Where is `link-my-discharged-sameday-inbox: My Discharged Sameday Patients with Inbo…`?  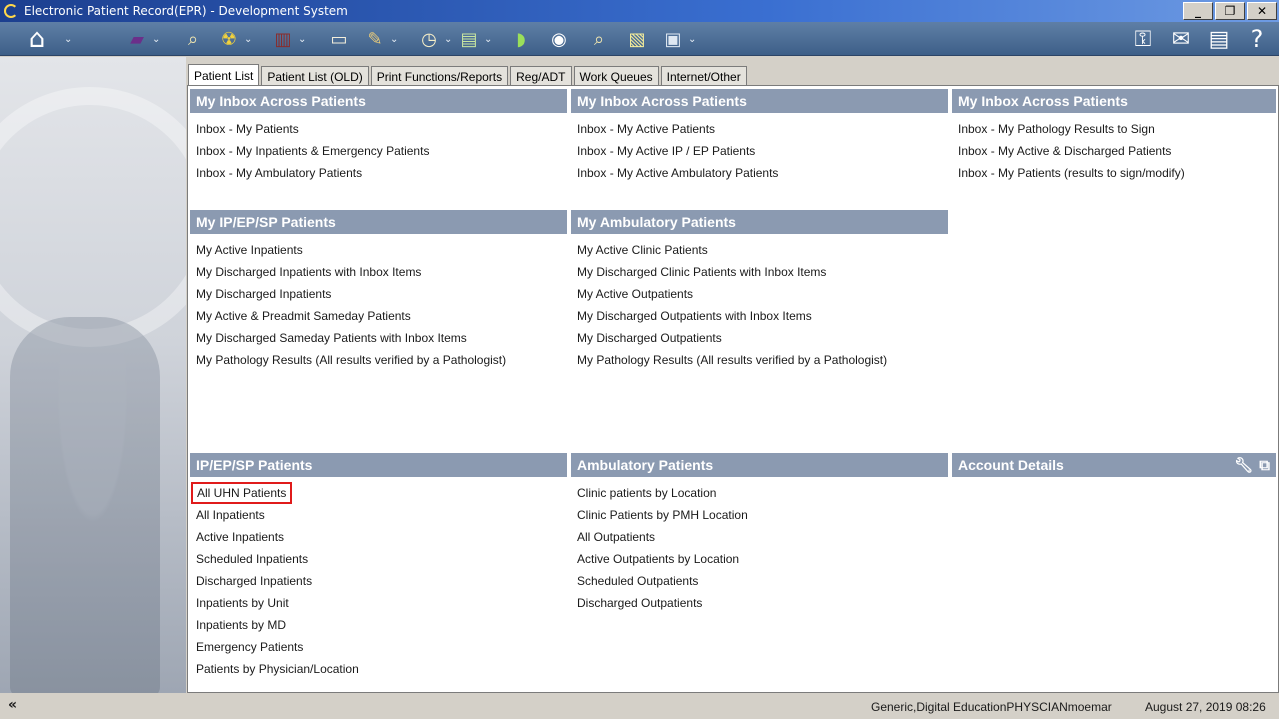
link-my-discharged-sameday-inbox: My Discharged Sameday Patients with Inbo… is located at coordinates (378, 338).